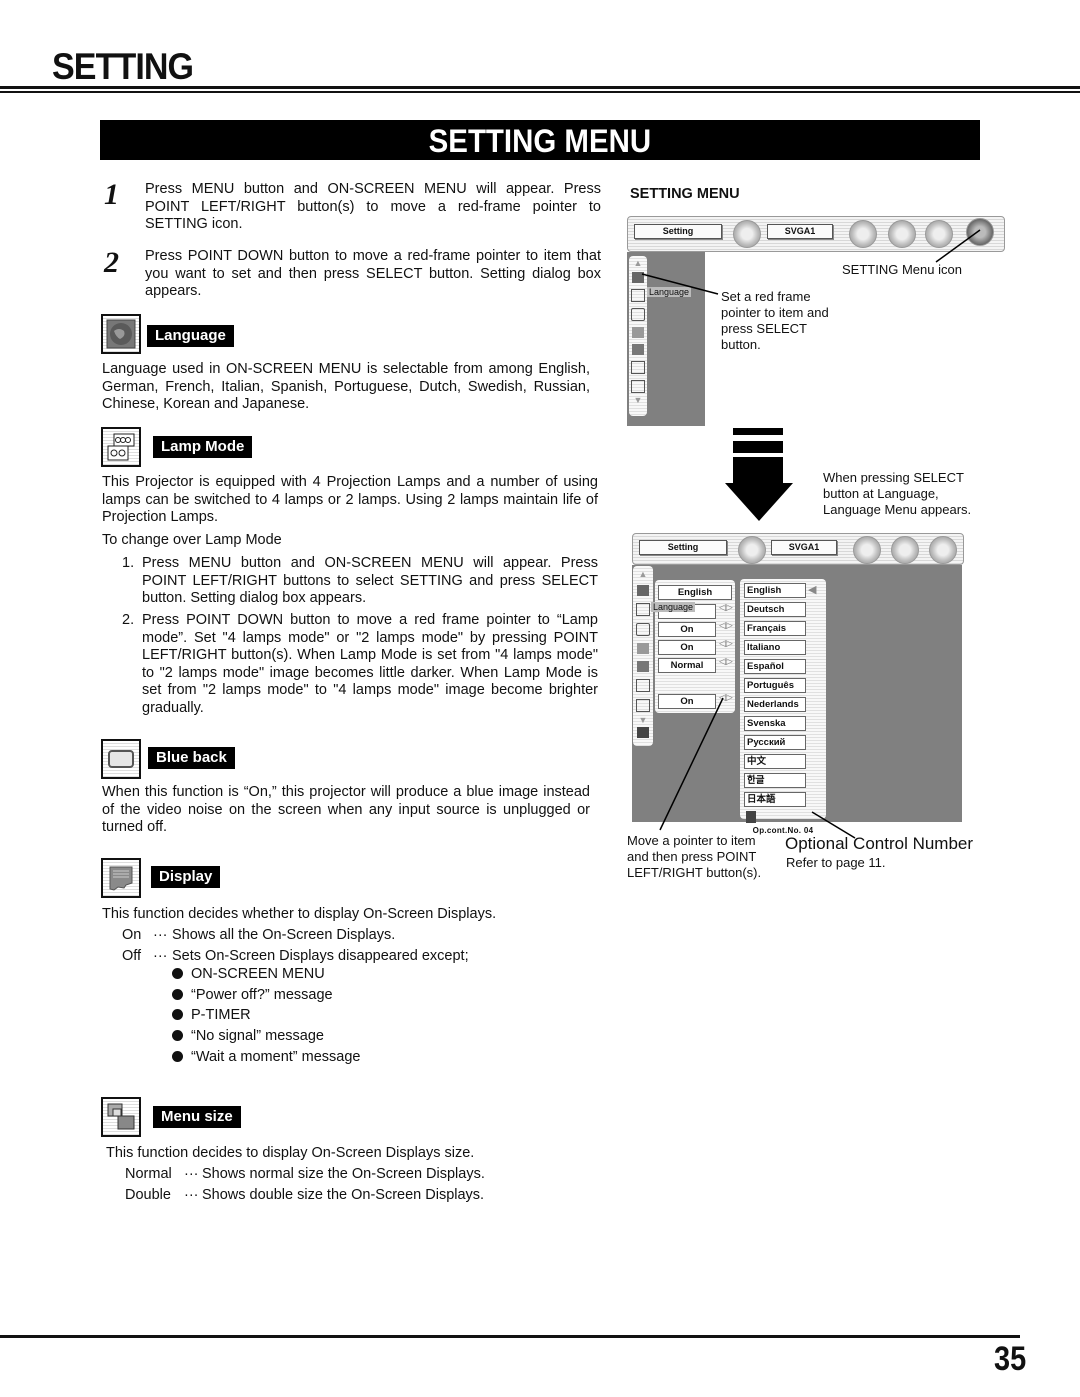 This screenshot has height=1397, width=1080. What do you see at coordinates (123, 66) in the screenshot?
I see `page-title: SETTING` at bounding box center [123, 66].